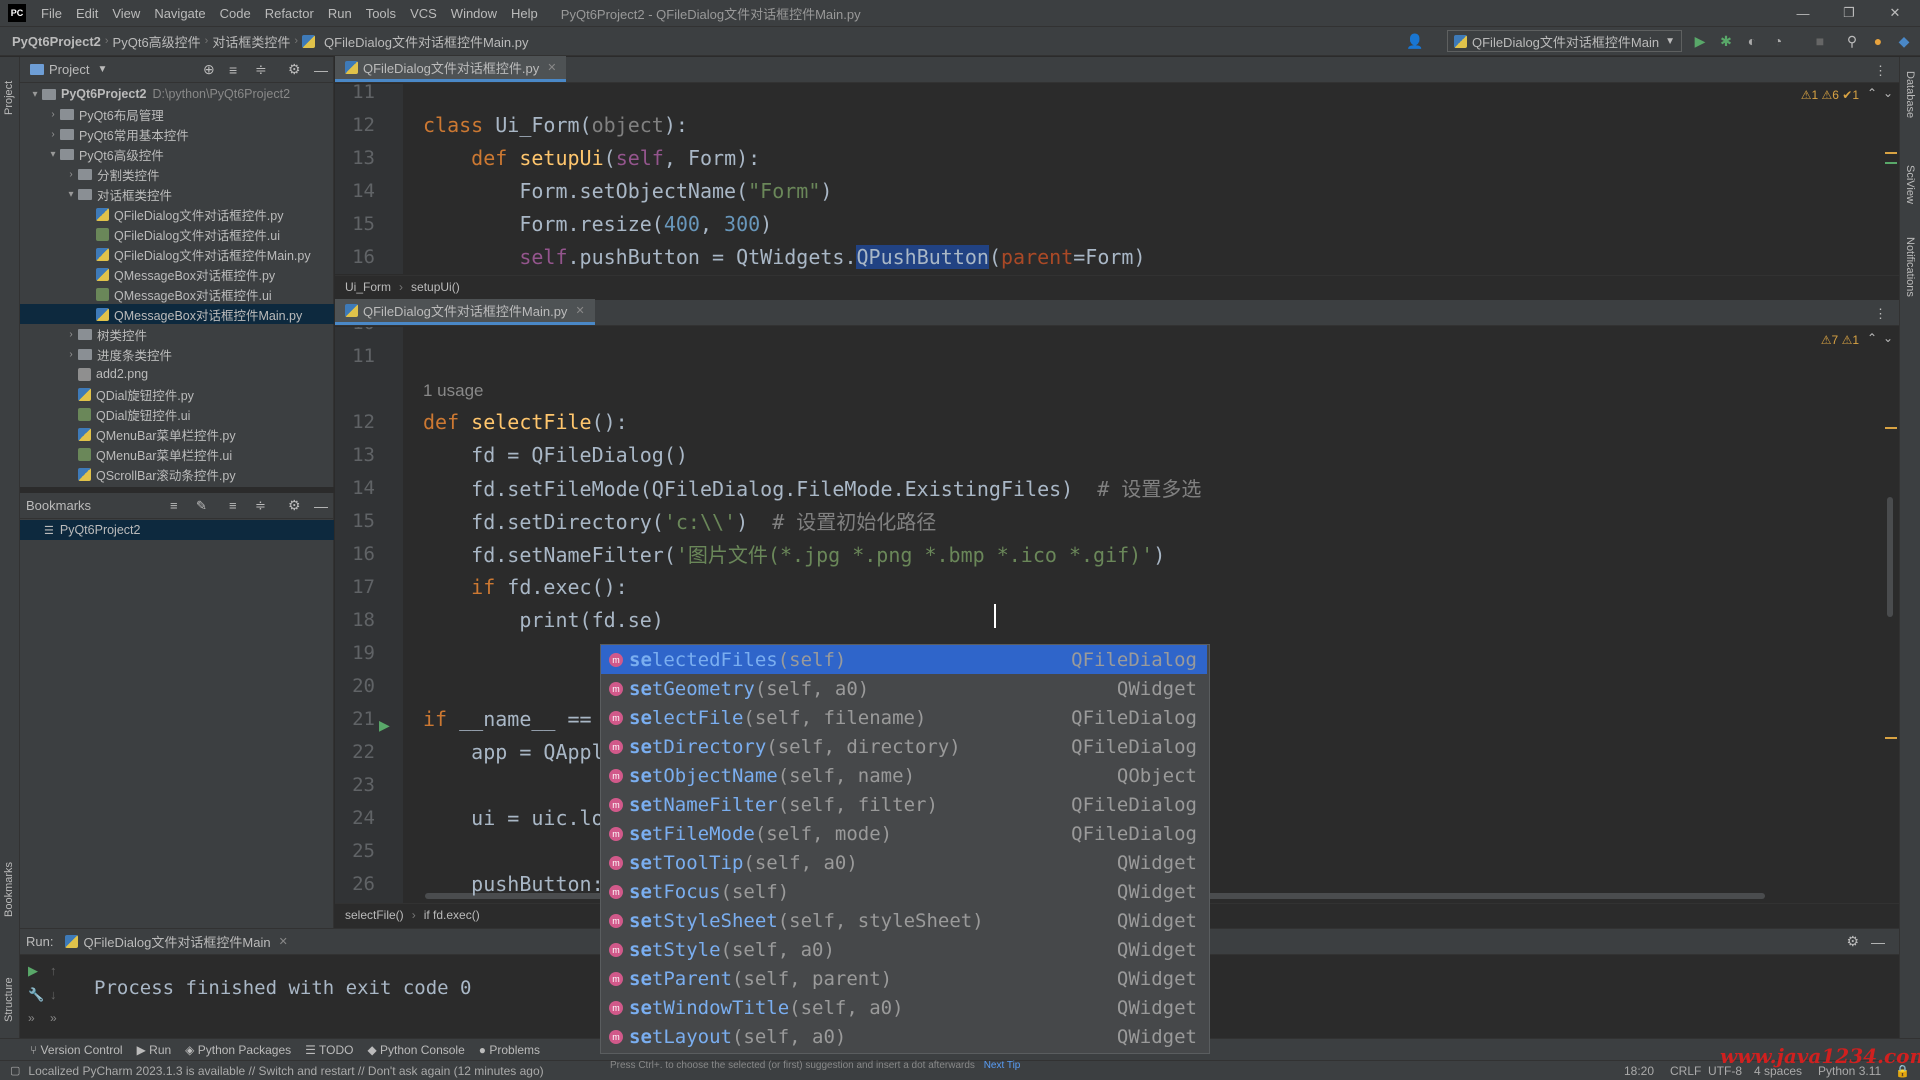 Image resolution: width=1920 pixels, height=1080 pixels. What do you see at coordinates (340, 13) in the screenshot?
I see `menu-run: Run` at bounding box center [340, 13].